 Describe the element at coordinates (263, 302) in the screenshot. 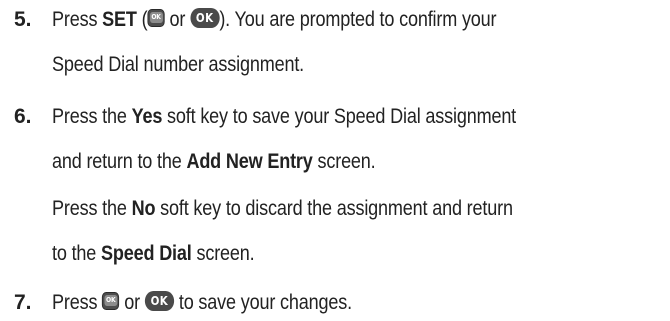

I see `step-7-text: to save your changes.` at that location.